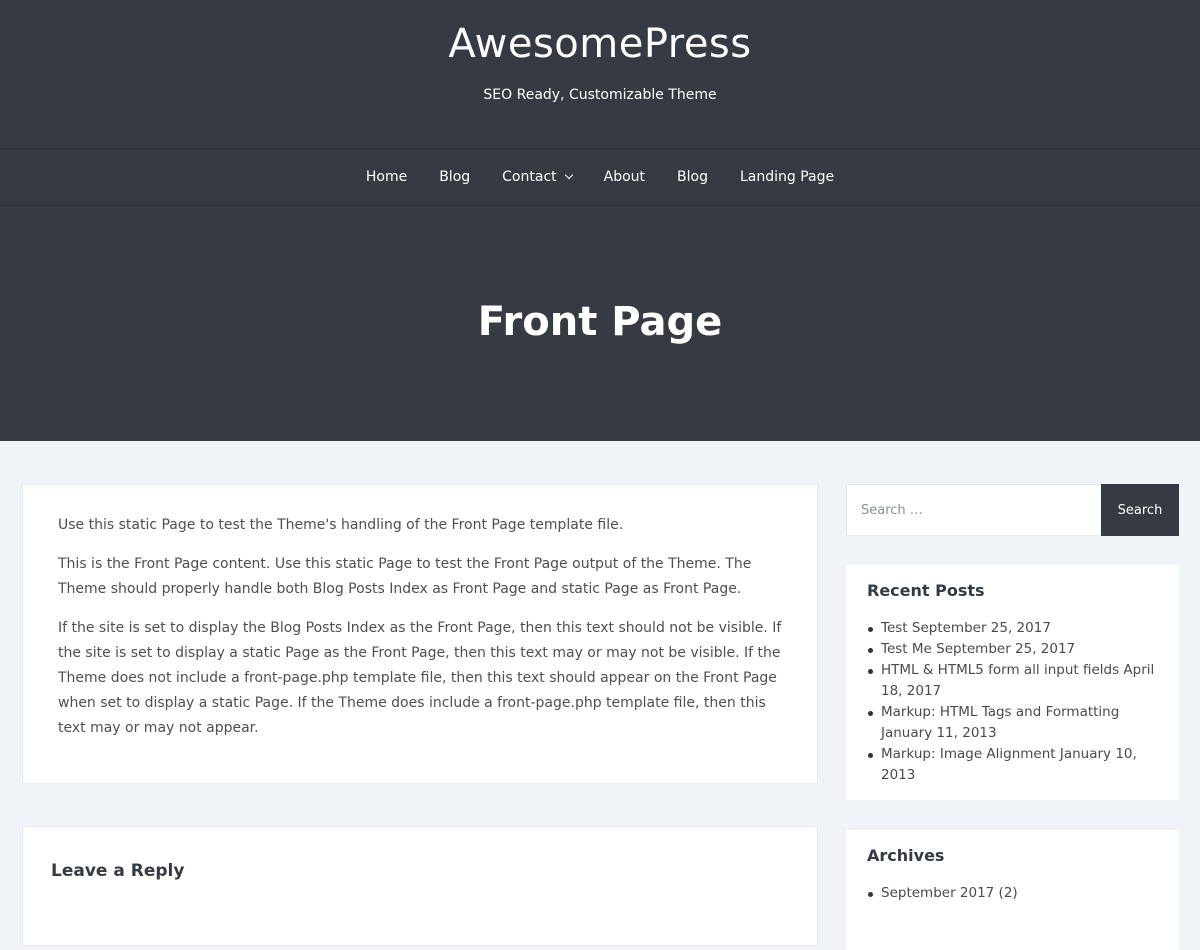 This screenshot has width=1200, height=950. I want to click on nav-item-label: Home, so click(386, 177).